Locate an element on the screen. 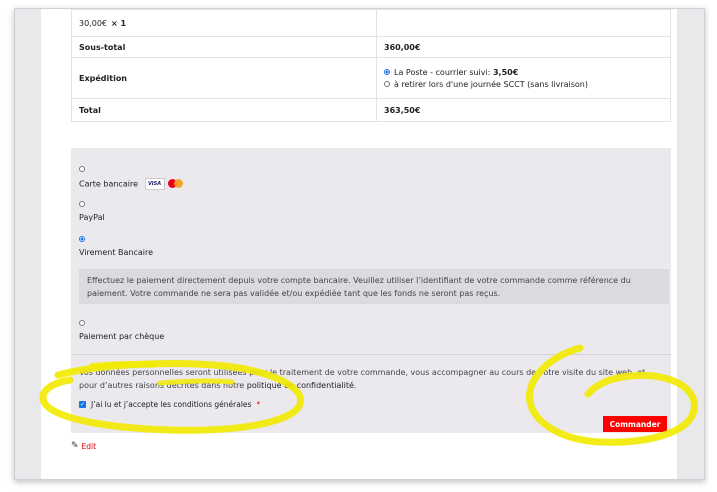 The image size is (717, 492). privacy-end: . is located at coordinates (355, 385).